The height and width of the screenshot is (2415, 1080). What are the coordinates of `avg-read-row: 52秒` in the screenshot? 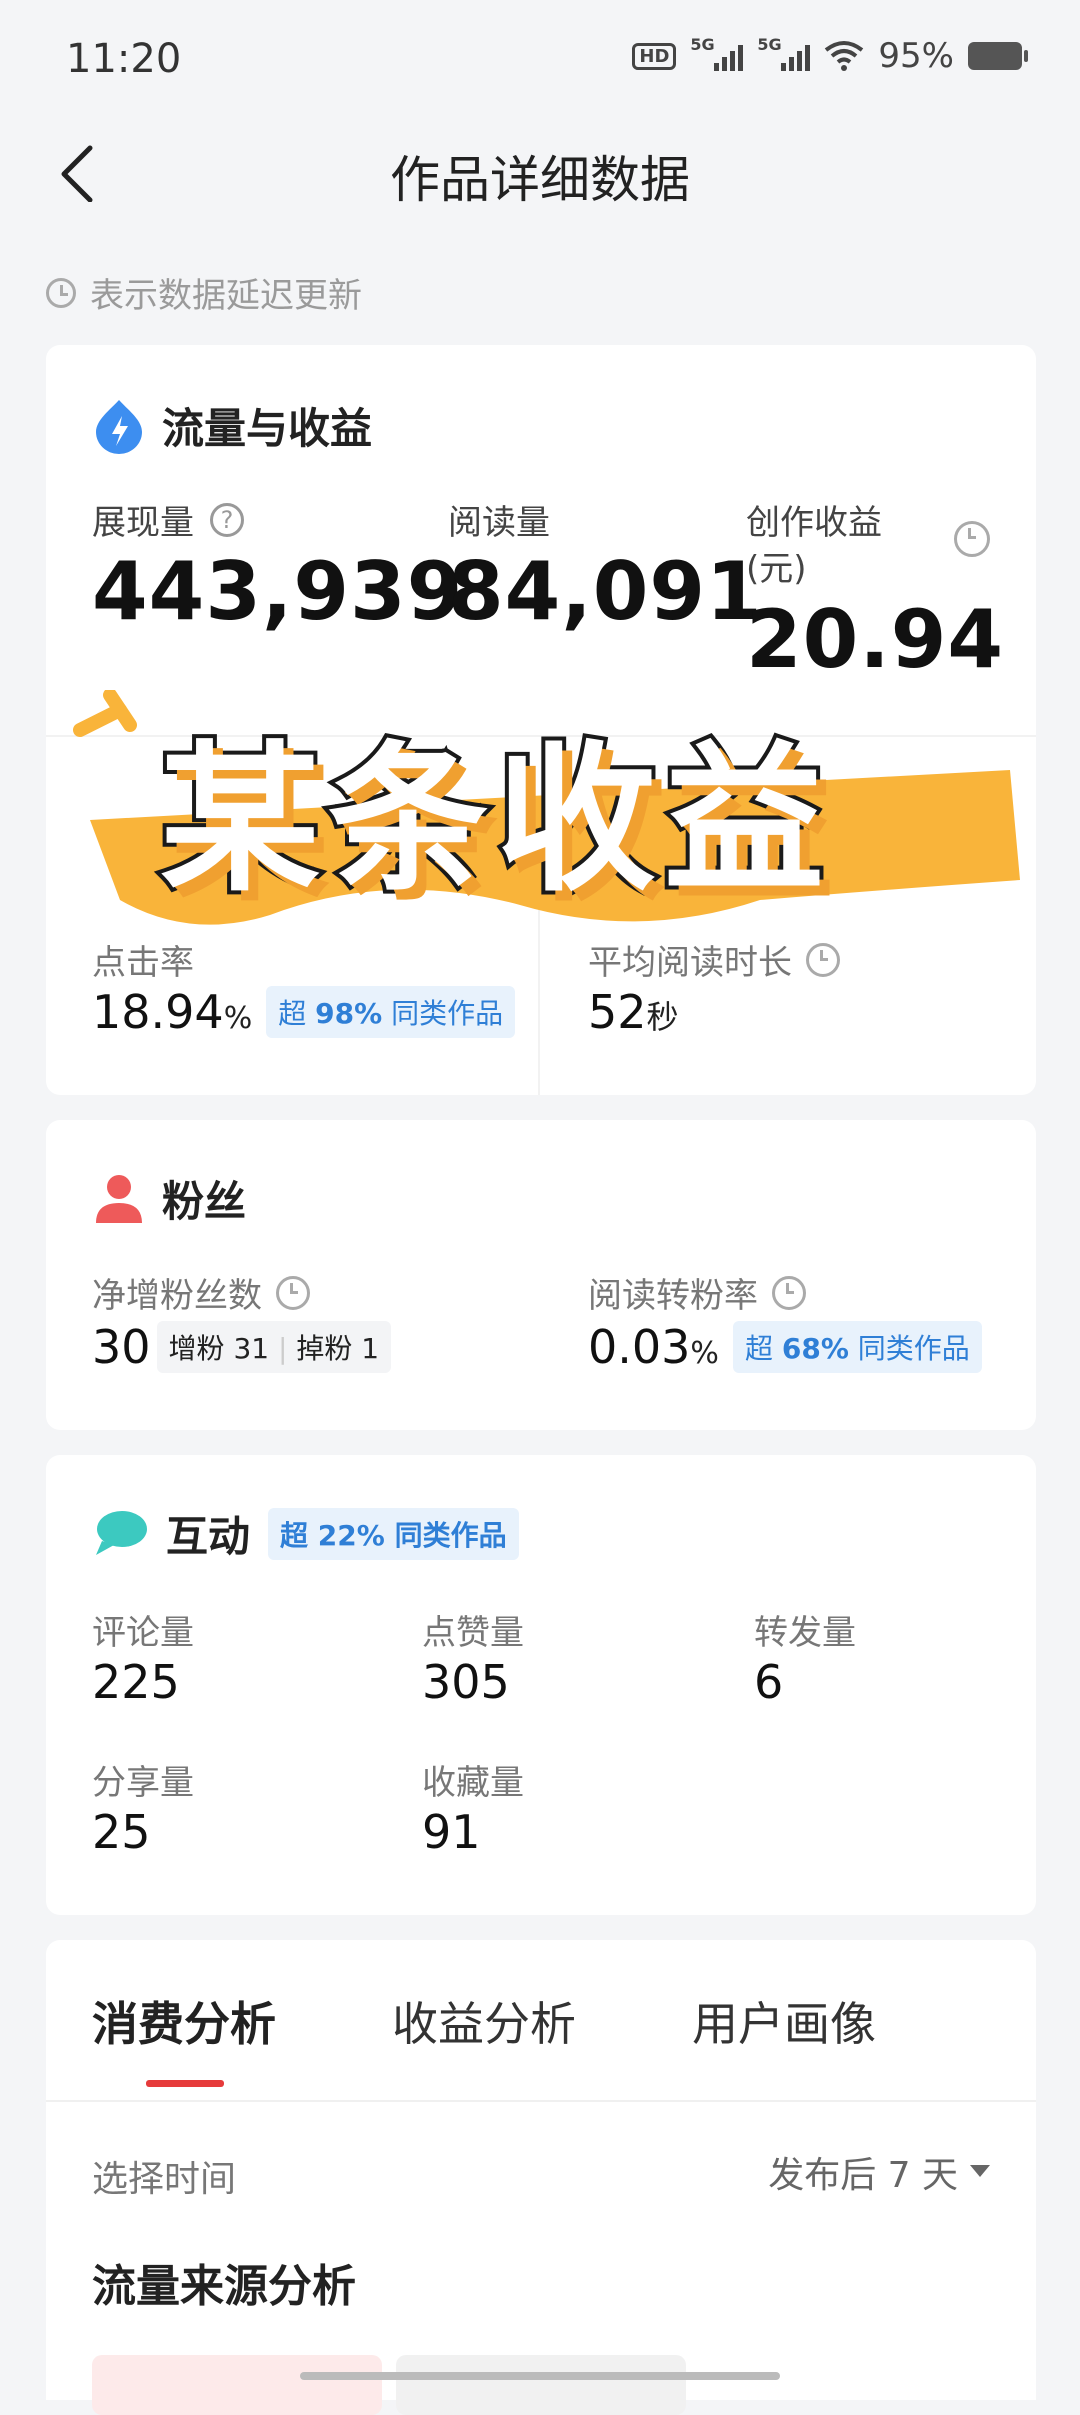 It's located at (633, 1012).